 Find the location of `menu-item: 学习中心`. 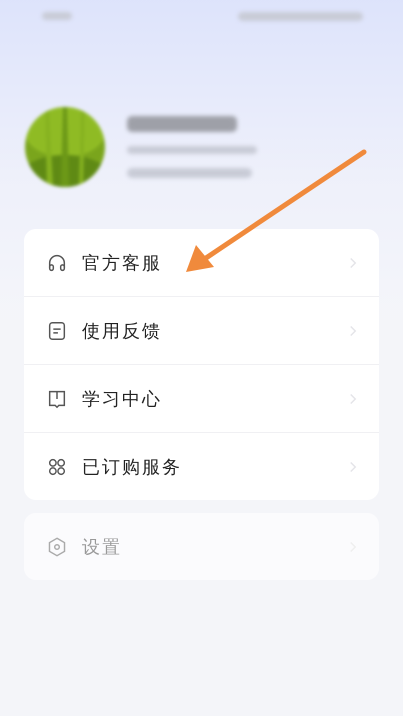

menu-item: 学习中心 is located at coordinates (201, 399).